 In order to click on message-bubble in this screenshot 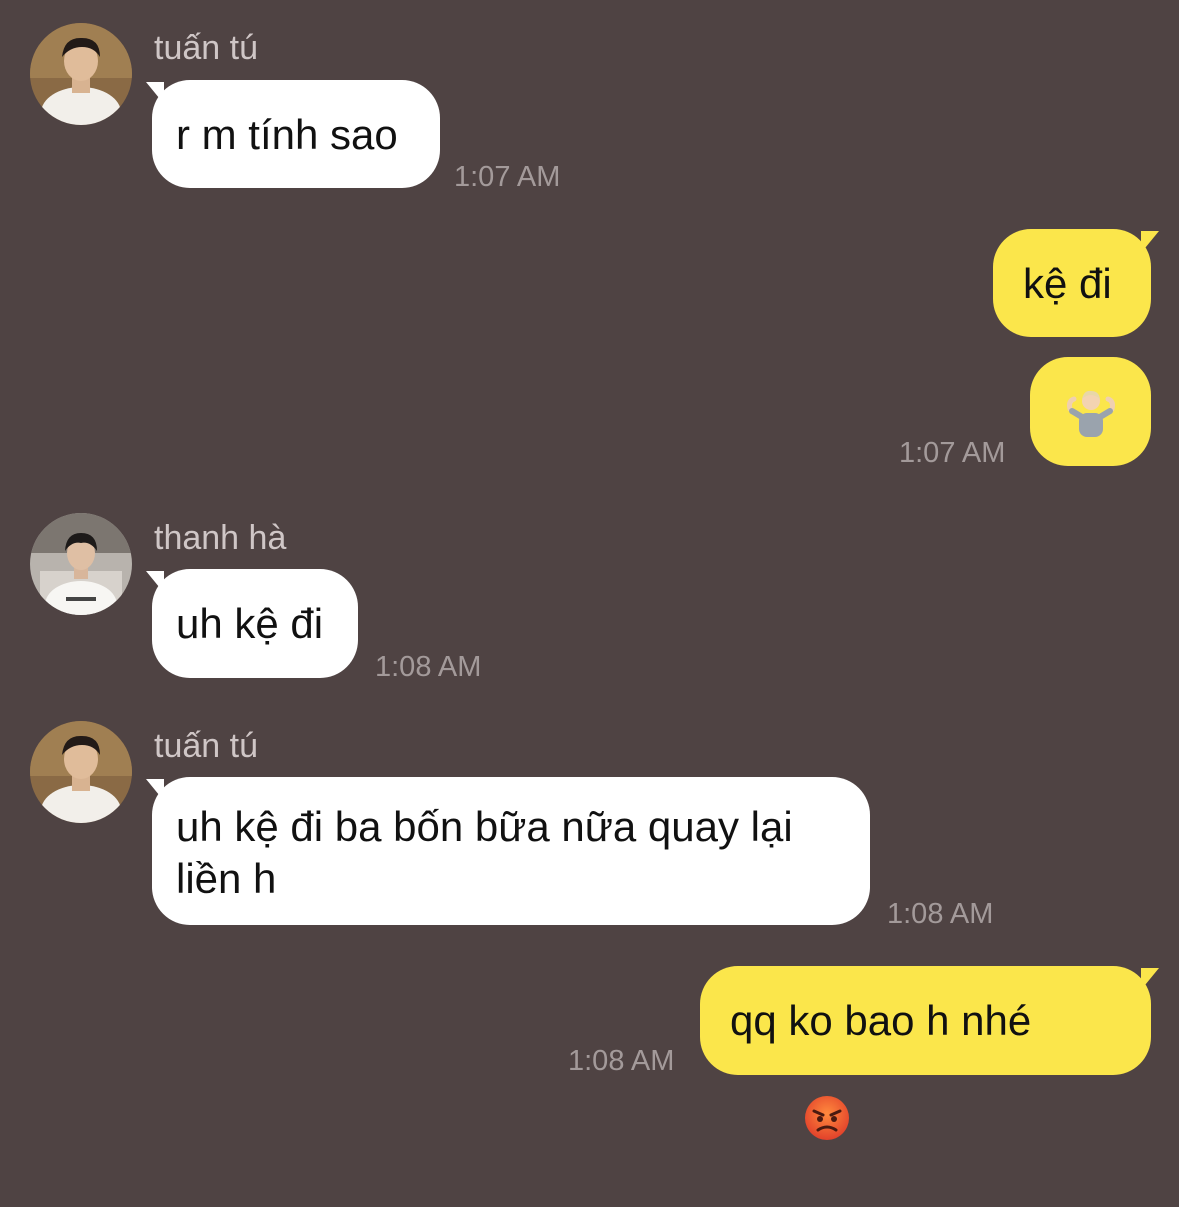, I will do `click(1090, 411)`.